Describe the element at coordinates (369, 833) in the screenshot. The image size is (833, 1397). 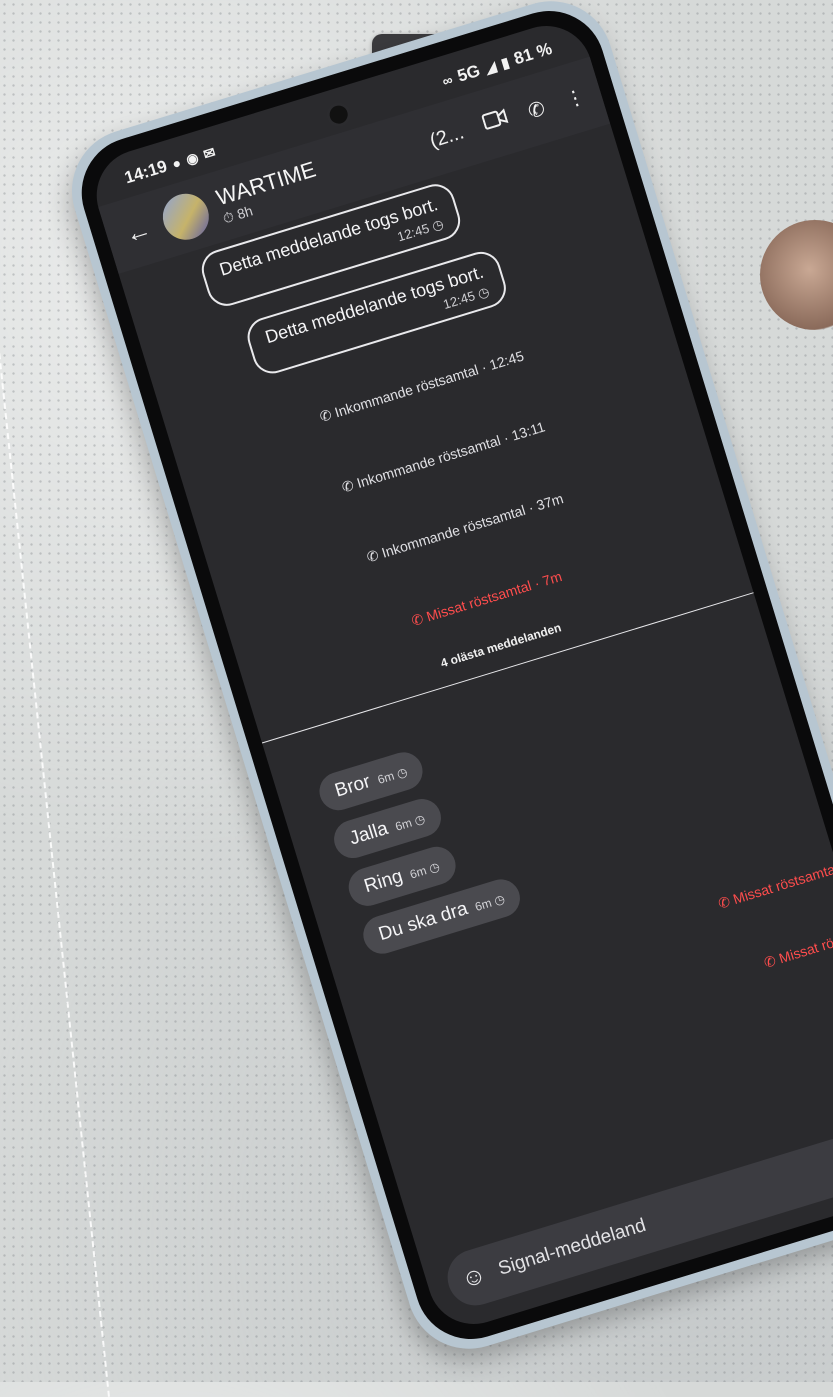
I see `message-text: Jalla` at that location.